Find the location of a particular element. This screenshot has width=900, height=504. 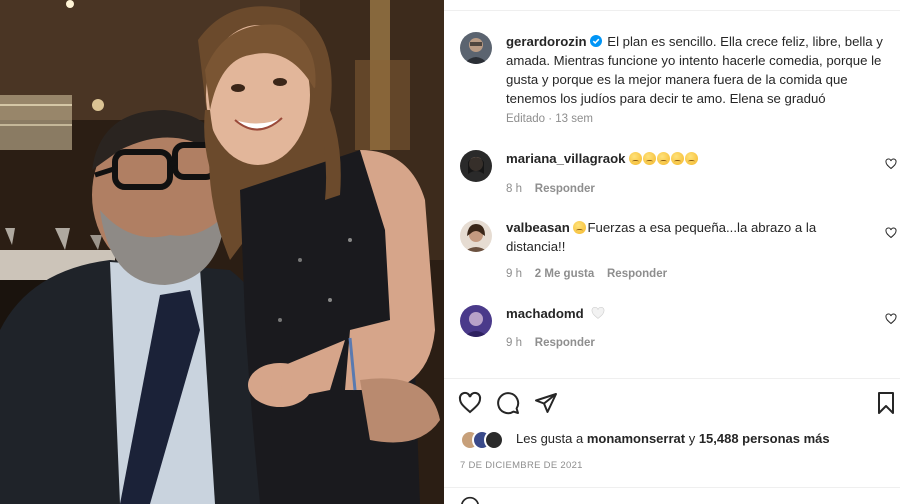

actions-divider is located at coordinates (672, 378).